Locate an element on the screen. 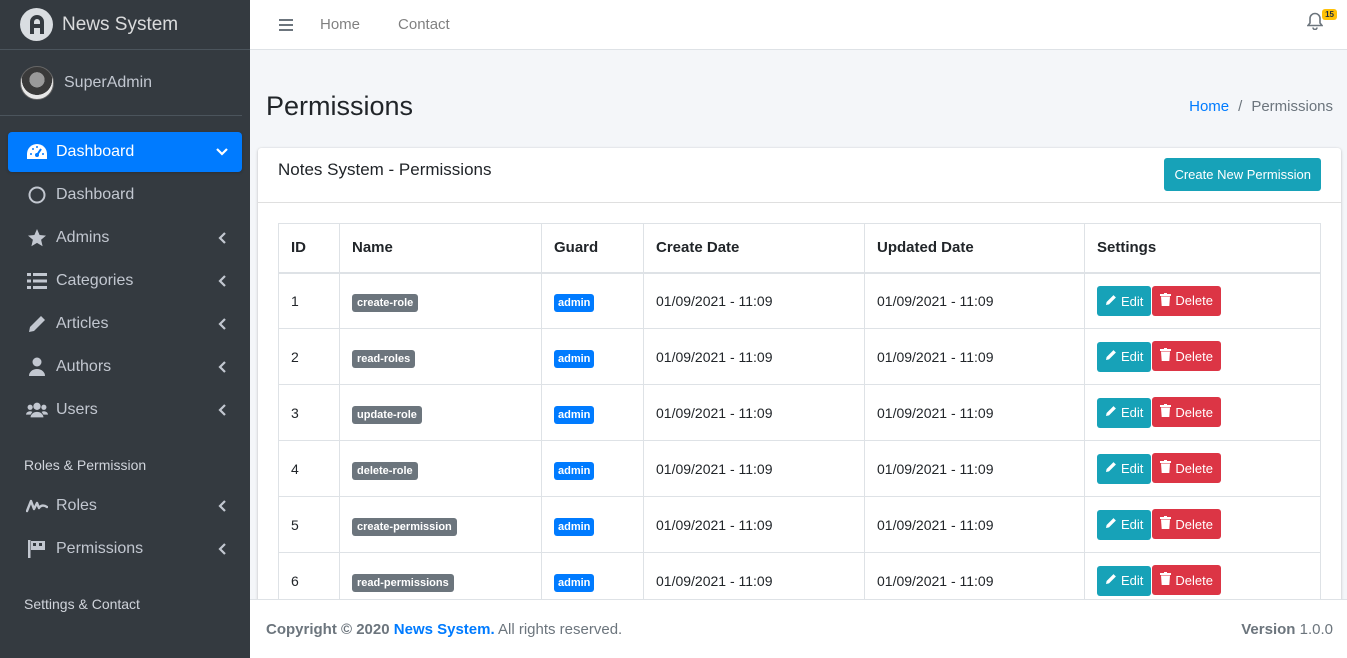 Image resolution: width=1347 pixels, height=658 pixels. page-title: Permissions is located at coordinates (340, 105).